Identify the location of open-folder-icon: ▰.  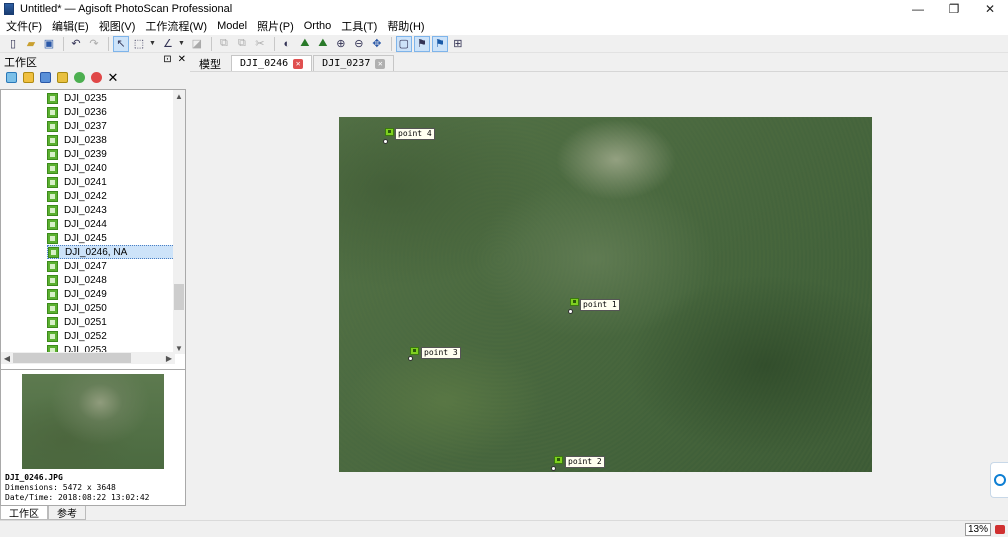
(31, 44).